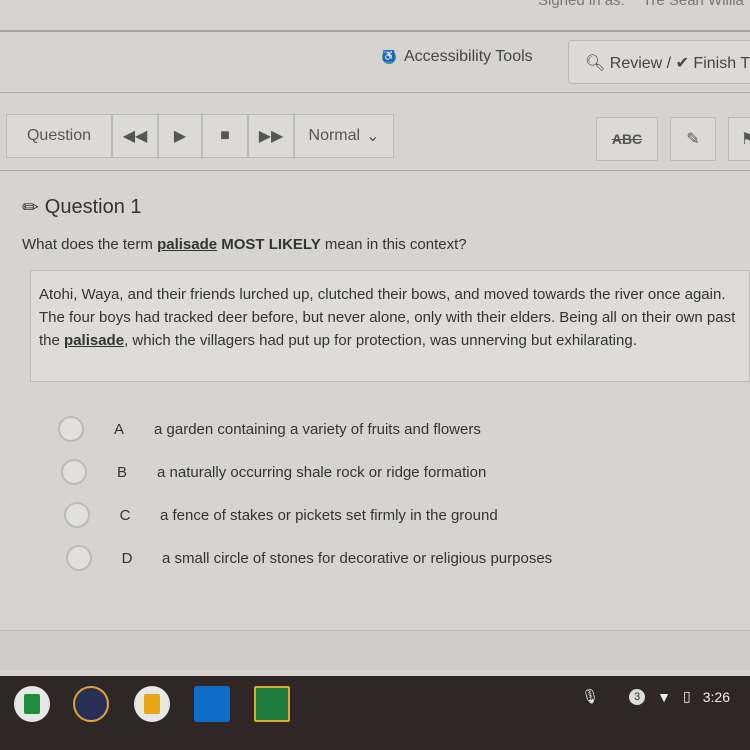  I want to click on notification-badge: 3, so click(637, 696).